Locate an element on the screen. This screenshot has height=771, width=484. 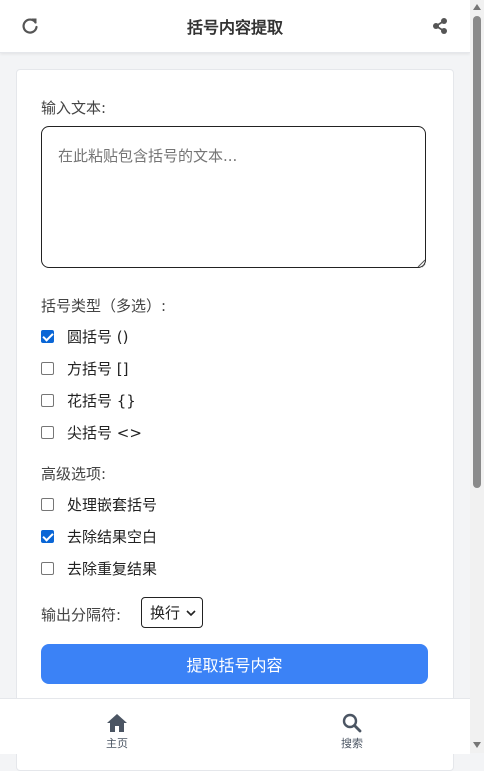
nav-home-label: 主页 is located at coordinates (117, 743).